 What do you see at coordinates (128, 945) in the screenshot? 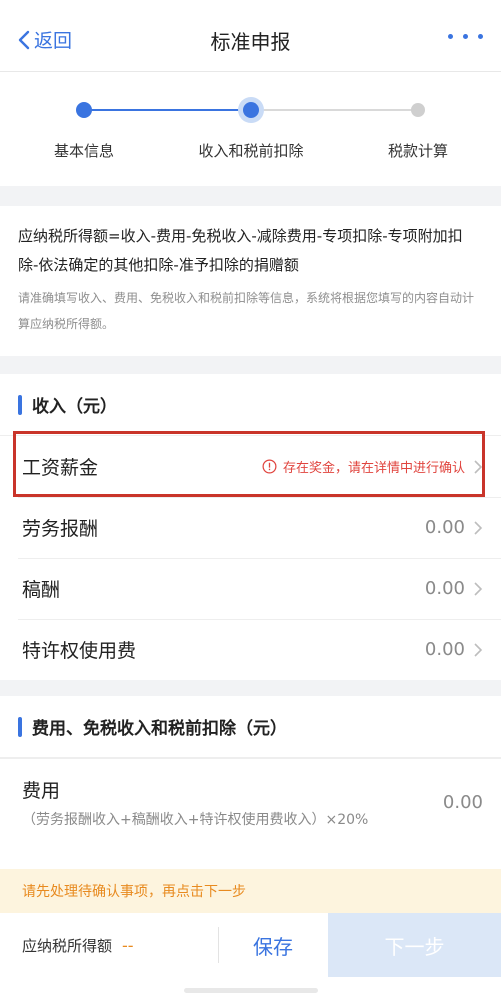
I see `taxable-income-value: --` at bounding box center [128, 945].